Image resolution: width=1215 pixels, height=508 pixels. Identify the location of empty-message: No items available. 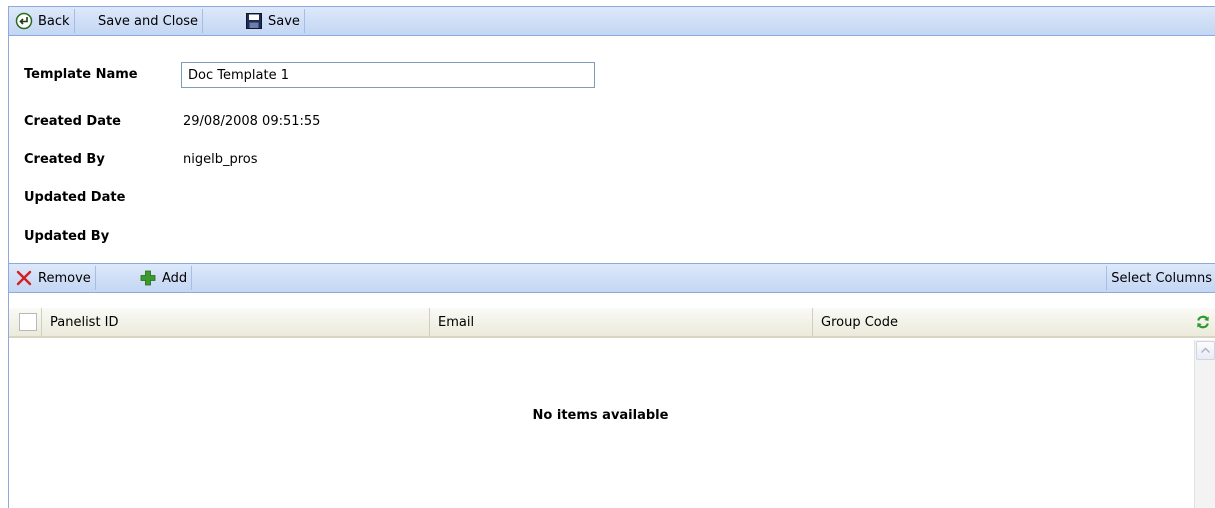
(600, 415).